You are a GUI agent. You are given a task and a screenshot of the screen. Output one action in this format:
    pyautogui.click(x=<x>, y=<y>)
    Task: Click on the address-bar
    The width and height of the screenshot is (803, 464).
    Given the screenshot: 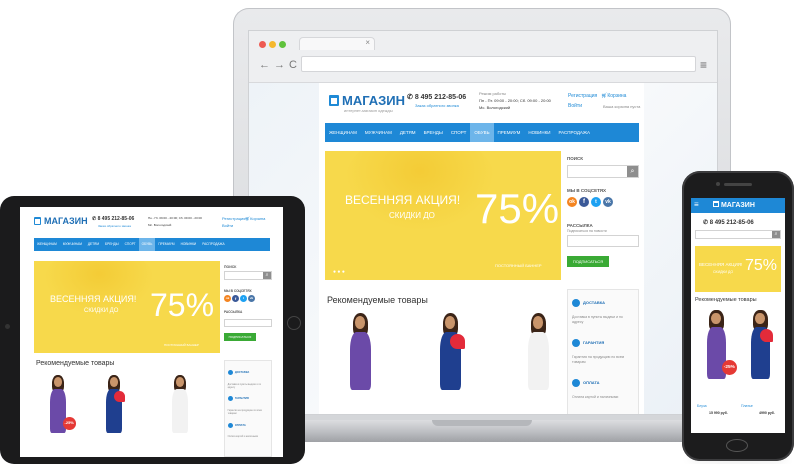 What is the action you would take?
    pyautogui.click(x=498, y=64)
    